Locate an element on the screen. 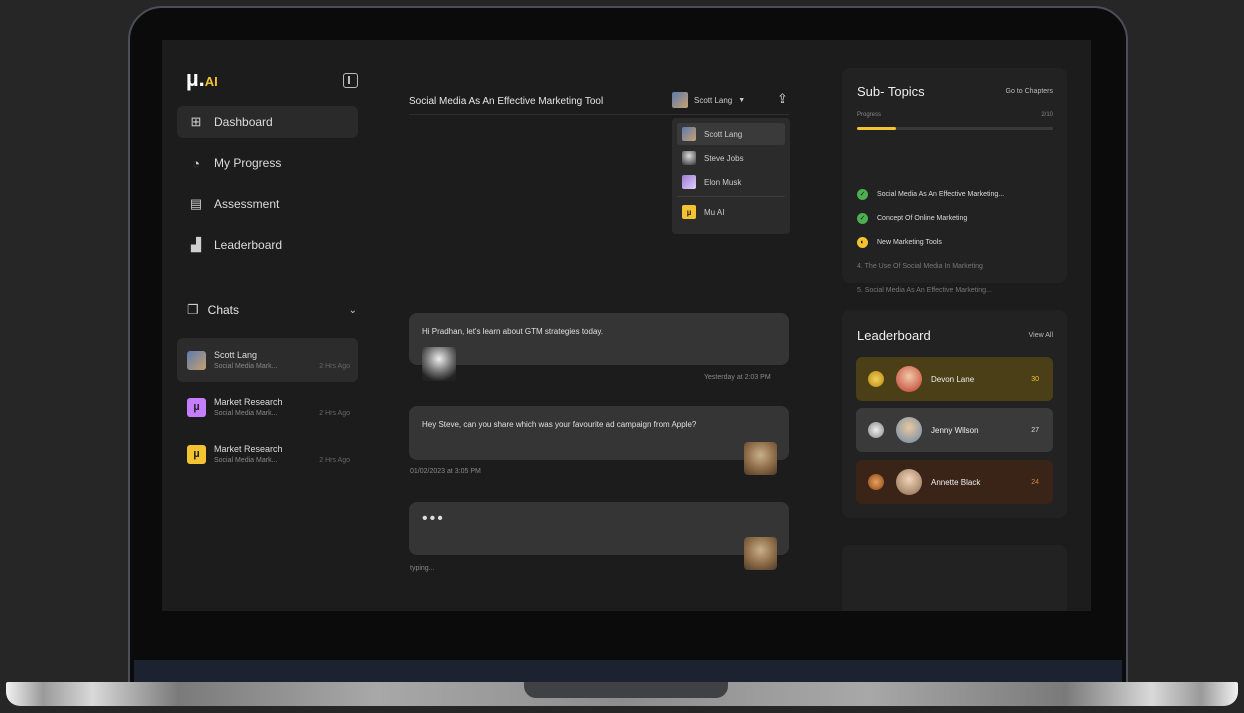  user-switcher: Scott Lang ▼ is located at coordinates (708, 100).